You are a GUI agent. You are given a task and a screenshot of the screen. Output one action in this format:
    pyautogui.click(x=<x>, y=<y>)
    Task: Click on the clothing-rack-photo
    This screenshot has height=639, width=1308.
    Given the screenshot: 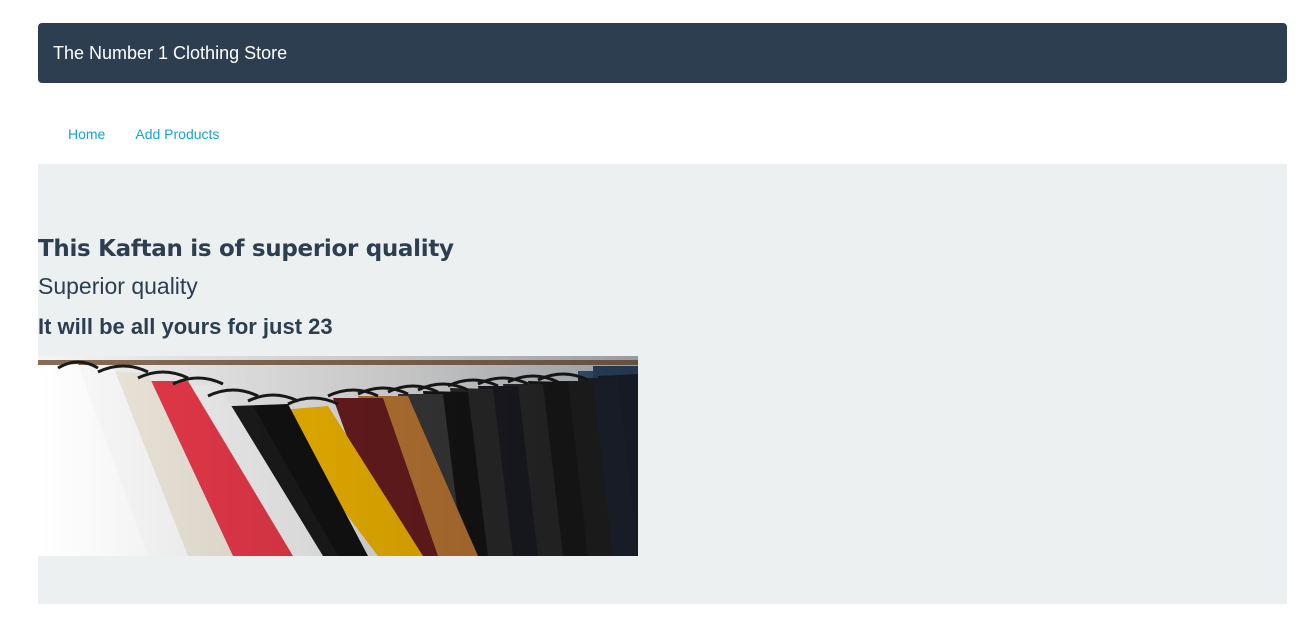 What is the action you would take?
    pyautogui.click(x=338, y=456)
    